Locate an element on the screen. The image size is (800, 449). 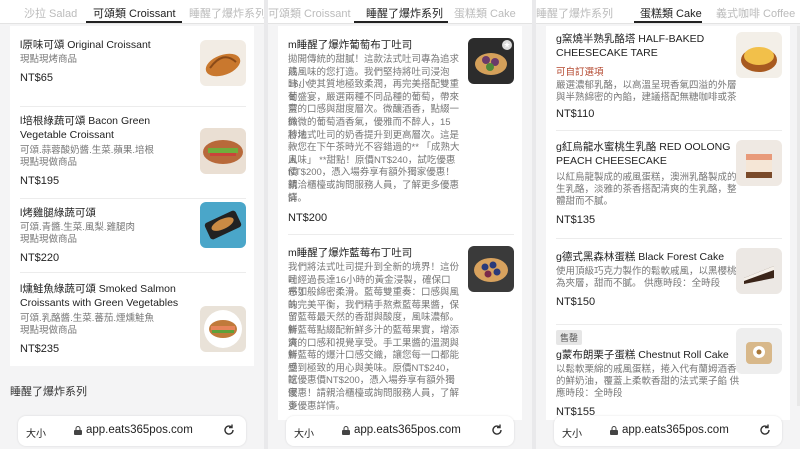
item-desc: 使用頂級巧克力製作的鬆軟戚風，以黑櫻桃 is located at coordinates (646, 271).